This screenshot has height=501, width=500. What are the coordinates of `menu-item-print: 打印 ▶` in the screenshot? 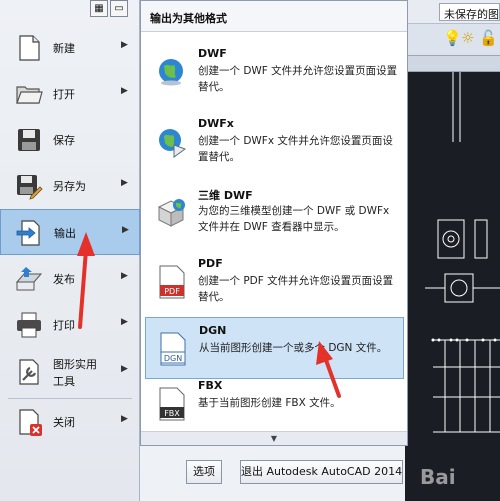 It's located at (70, 325).